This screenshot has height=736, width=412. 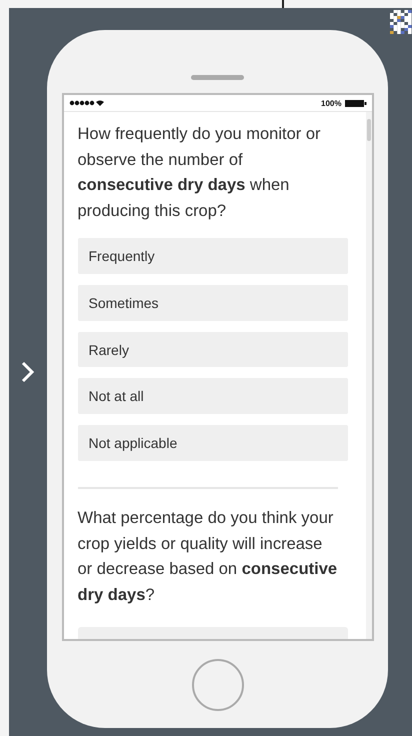 What do you see at coordinates (213, 256) in the screenshot?
I see `answer-option: Frequently` at bounding box center [213, 256].